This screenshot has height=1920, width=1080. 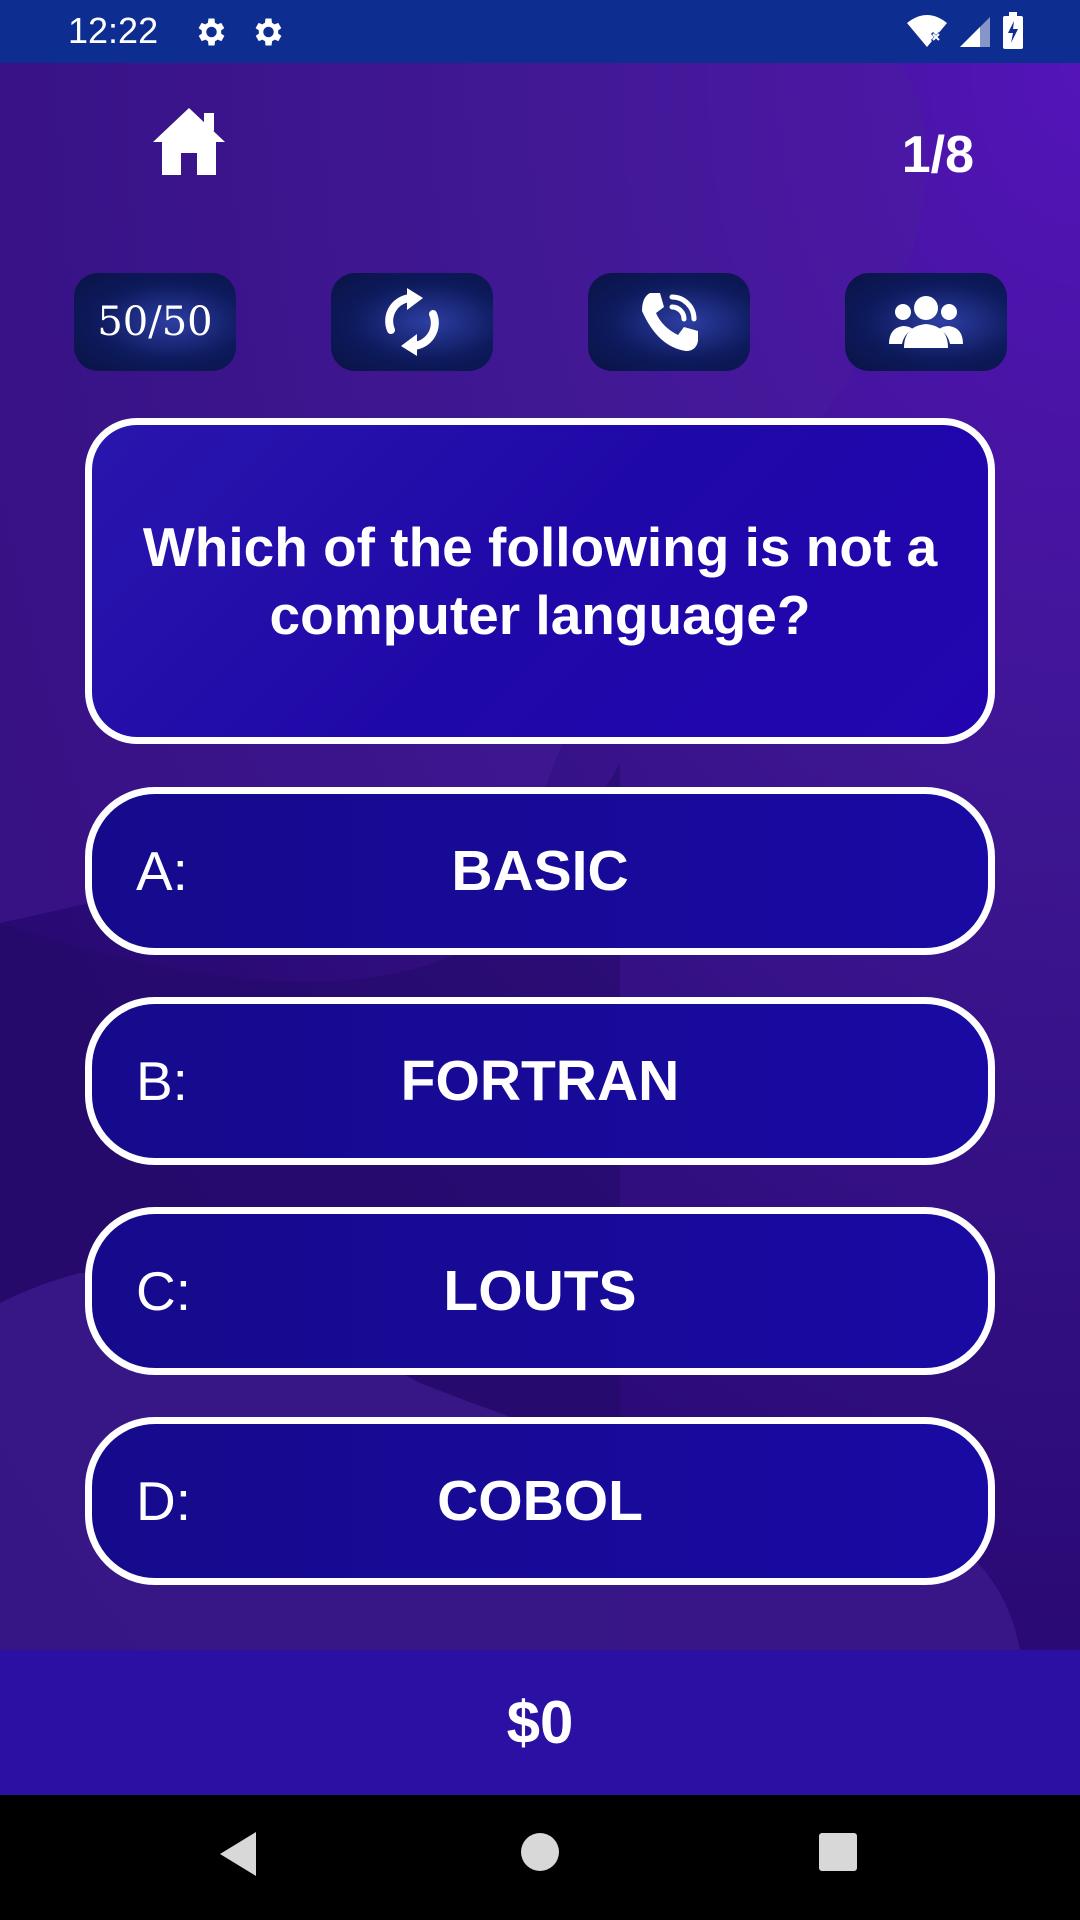 I want to click on answer-option-c: C: LOUTS, so click(x=540, y=1291).